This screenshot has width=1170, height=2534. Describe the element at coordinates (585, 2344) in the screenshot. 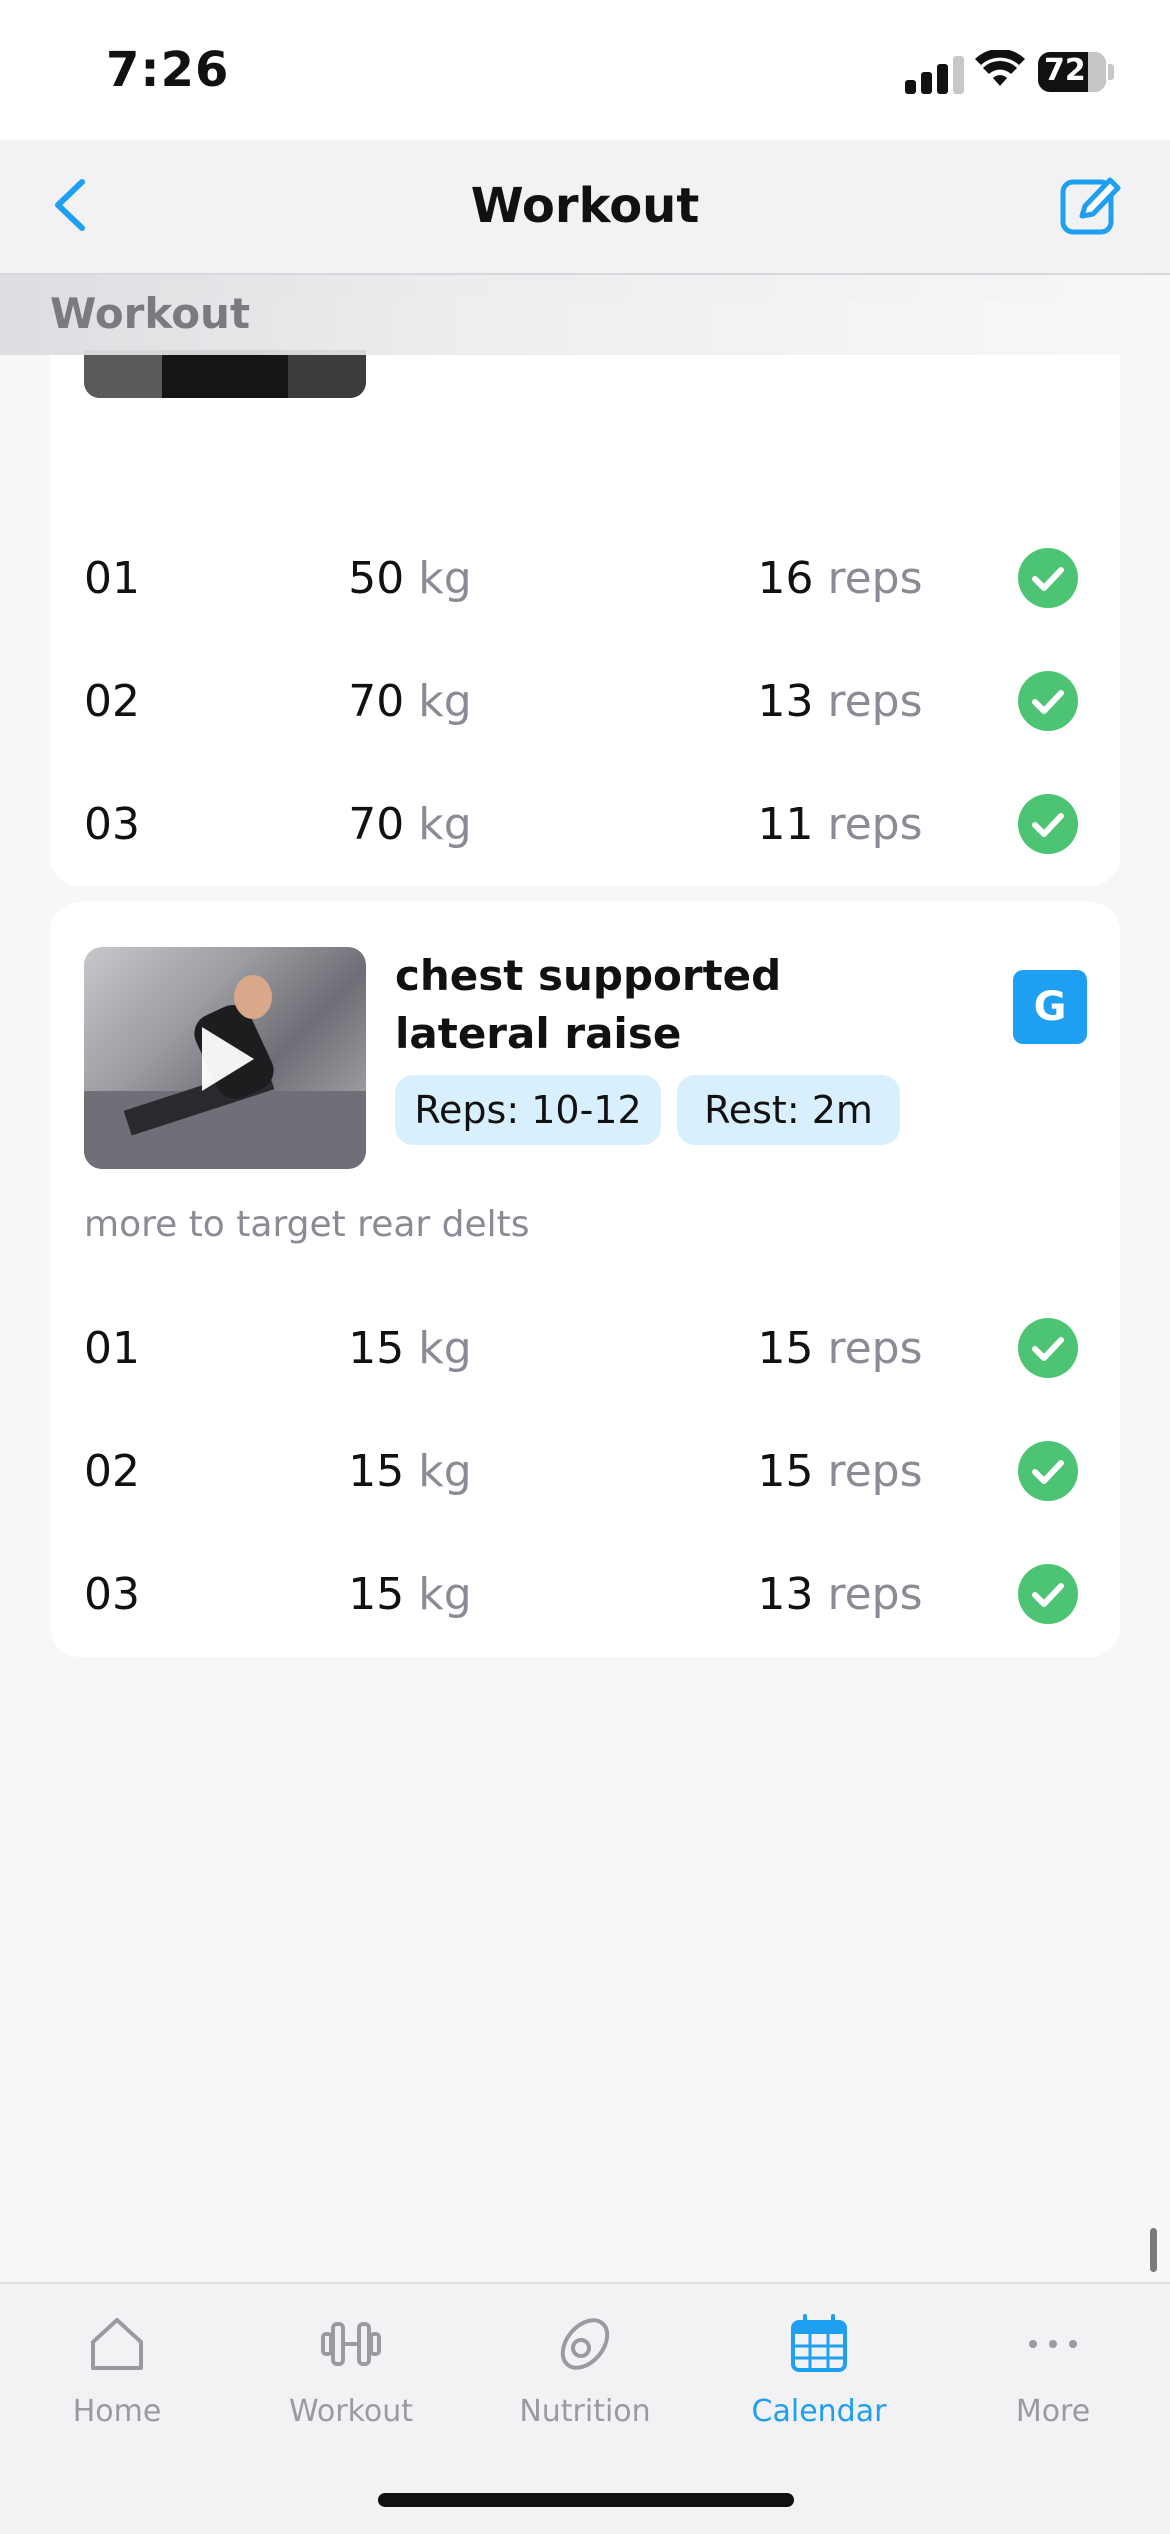

I see `avocado-icon` at that location.